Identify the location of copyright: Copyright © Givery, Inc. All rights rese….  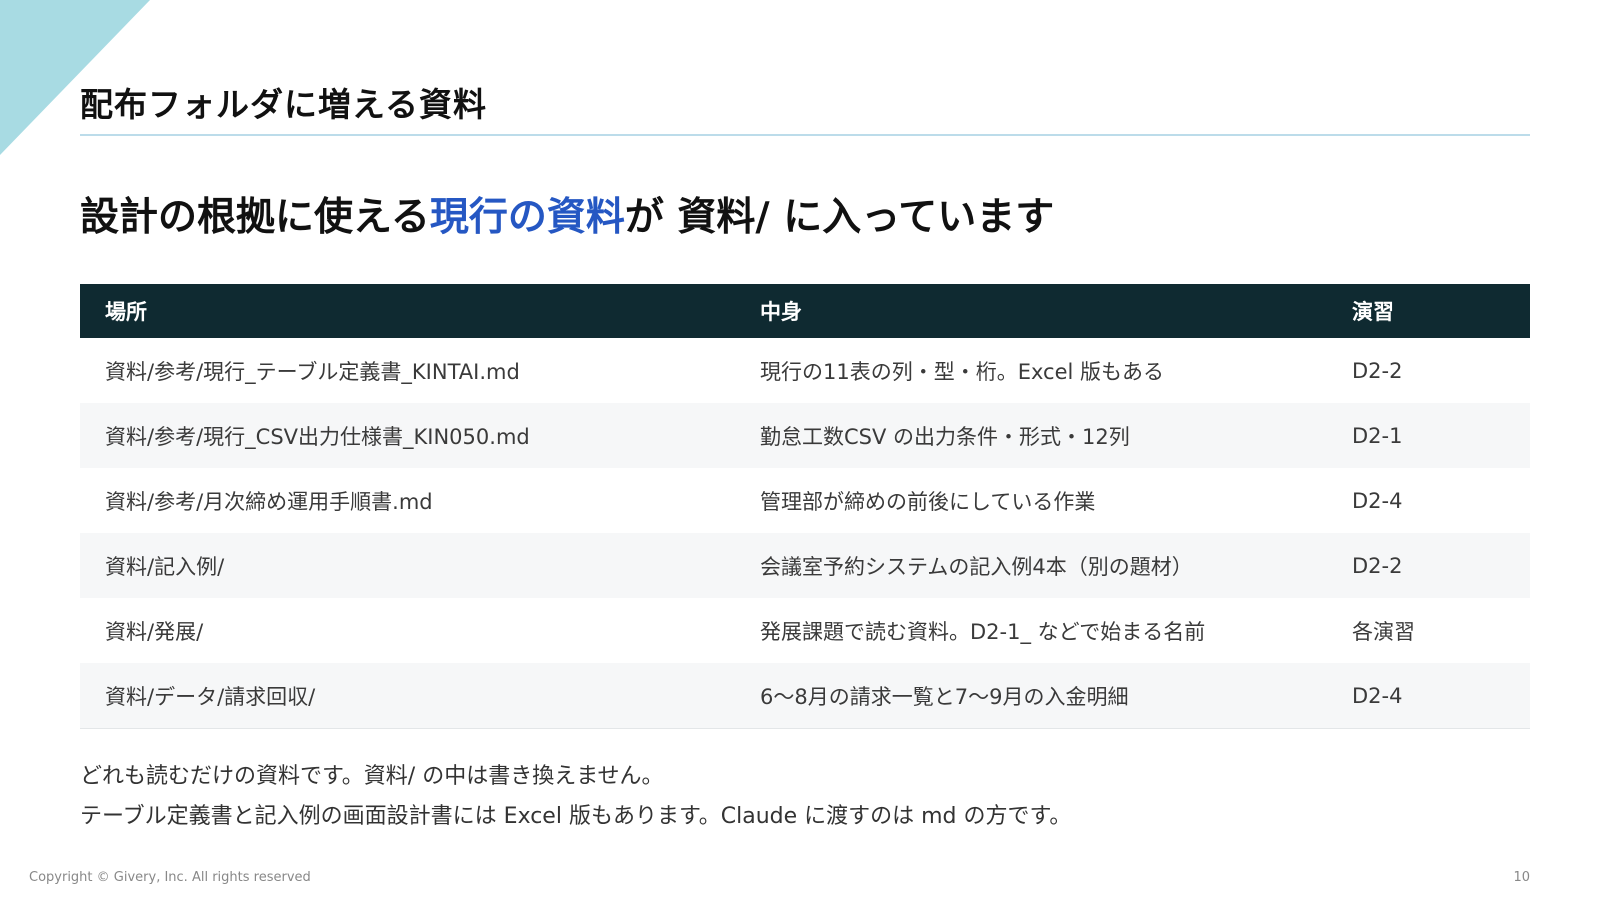
(170, 877).